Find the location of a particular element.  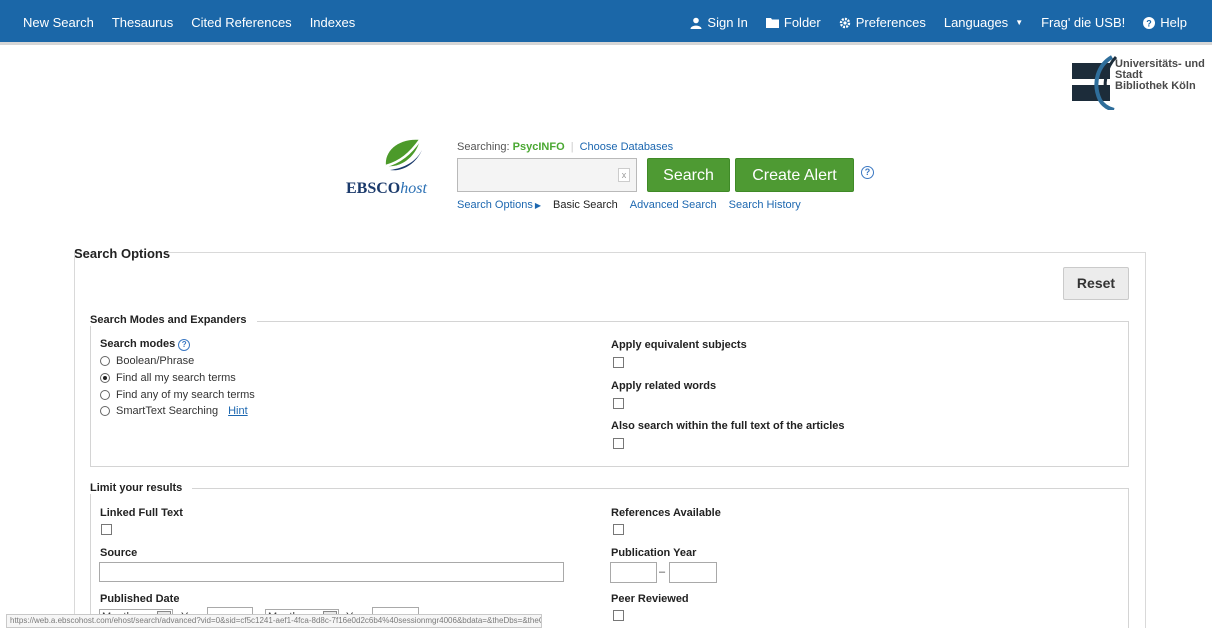

mode-find-all: Find all my search terms is located at coordinates (168, 378).